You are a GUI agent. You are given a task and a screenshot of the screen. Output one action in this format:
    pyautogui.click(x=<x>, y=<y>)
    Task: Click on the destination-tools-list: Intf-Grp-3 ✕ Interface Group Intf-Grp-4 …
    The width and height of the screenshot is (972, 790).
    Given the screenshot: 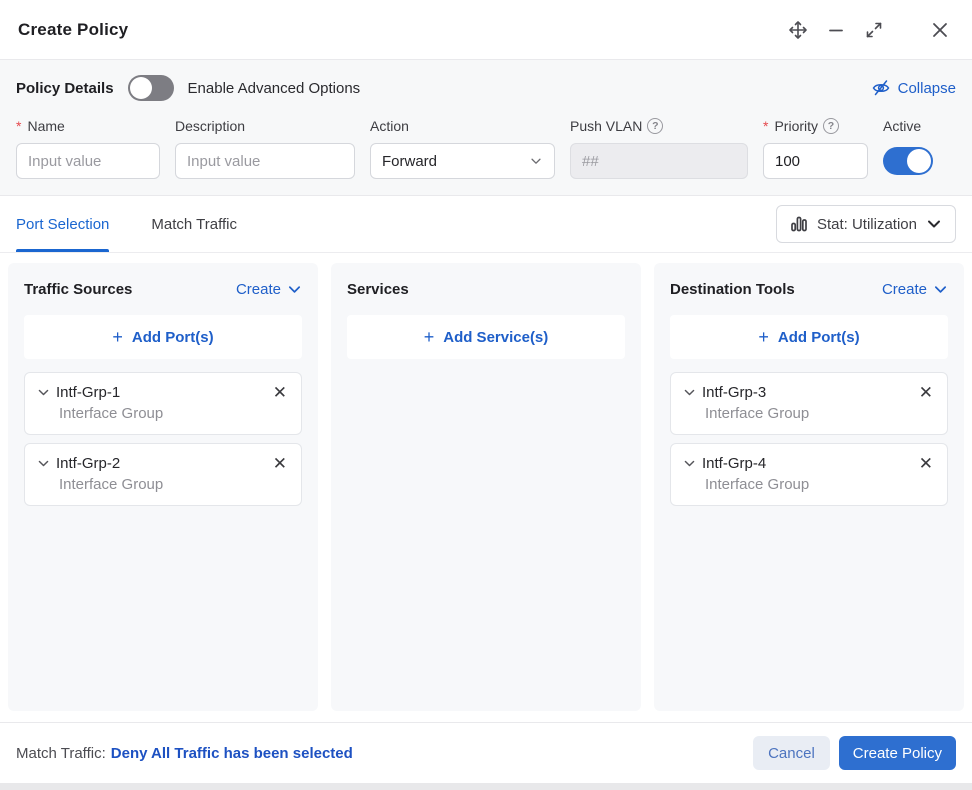 What is the action you would take?
    pyautogui.click(x=809, y=439)
    